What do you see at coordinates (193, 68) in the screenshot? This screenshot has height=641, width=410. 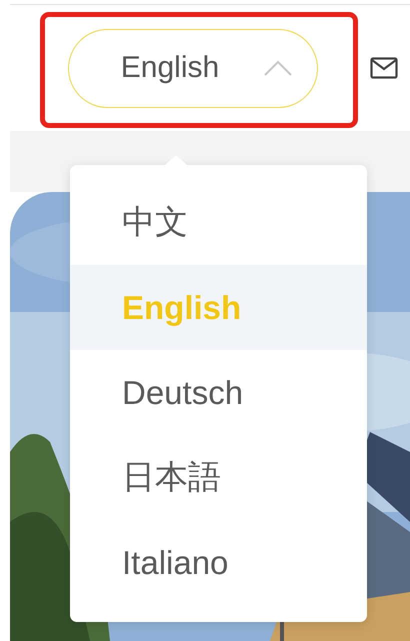 I see `language-select: English` at bounding box center [193, 68].